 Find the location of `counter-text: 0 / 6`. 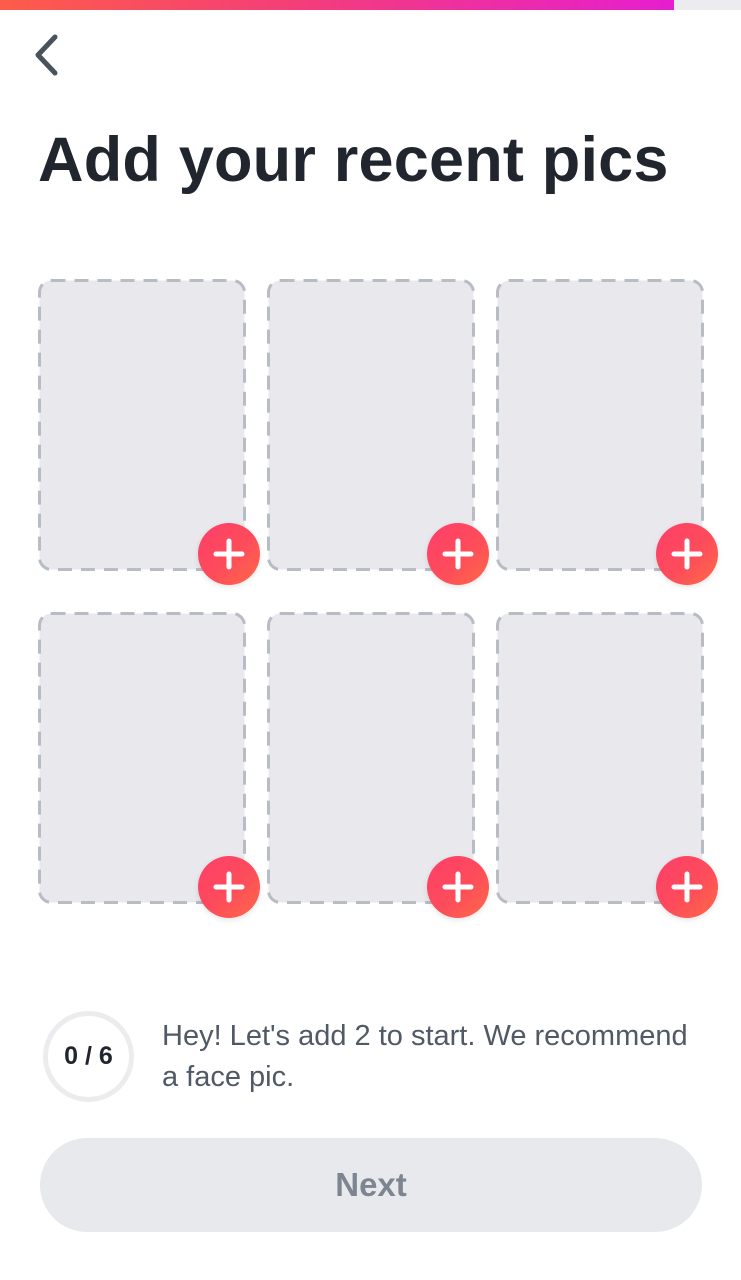

counter-text: 0 / 6 is located at coordinates (88, 1056).